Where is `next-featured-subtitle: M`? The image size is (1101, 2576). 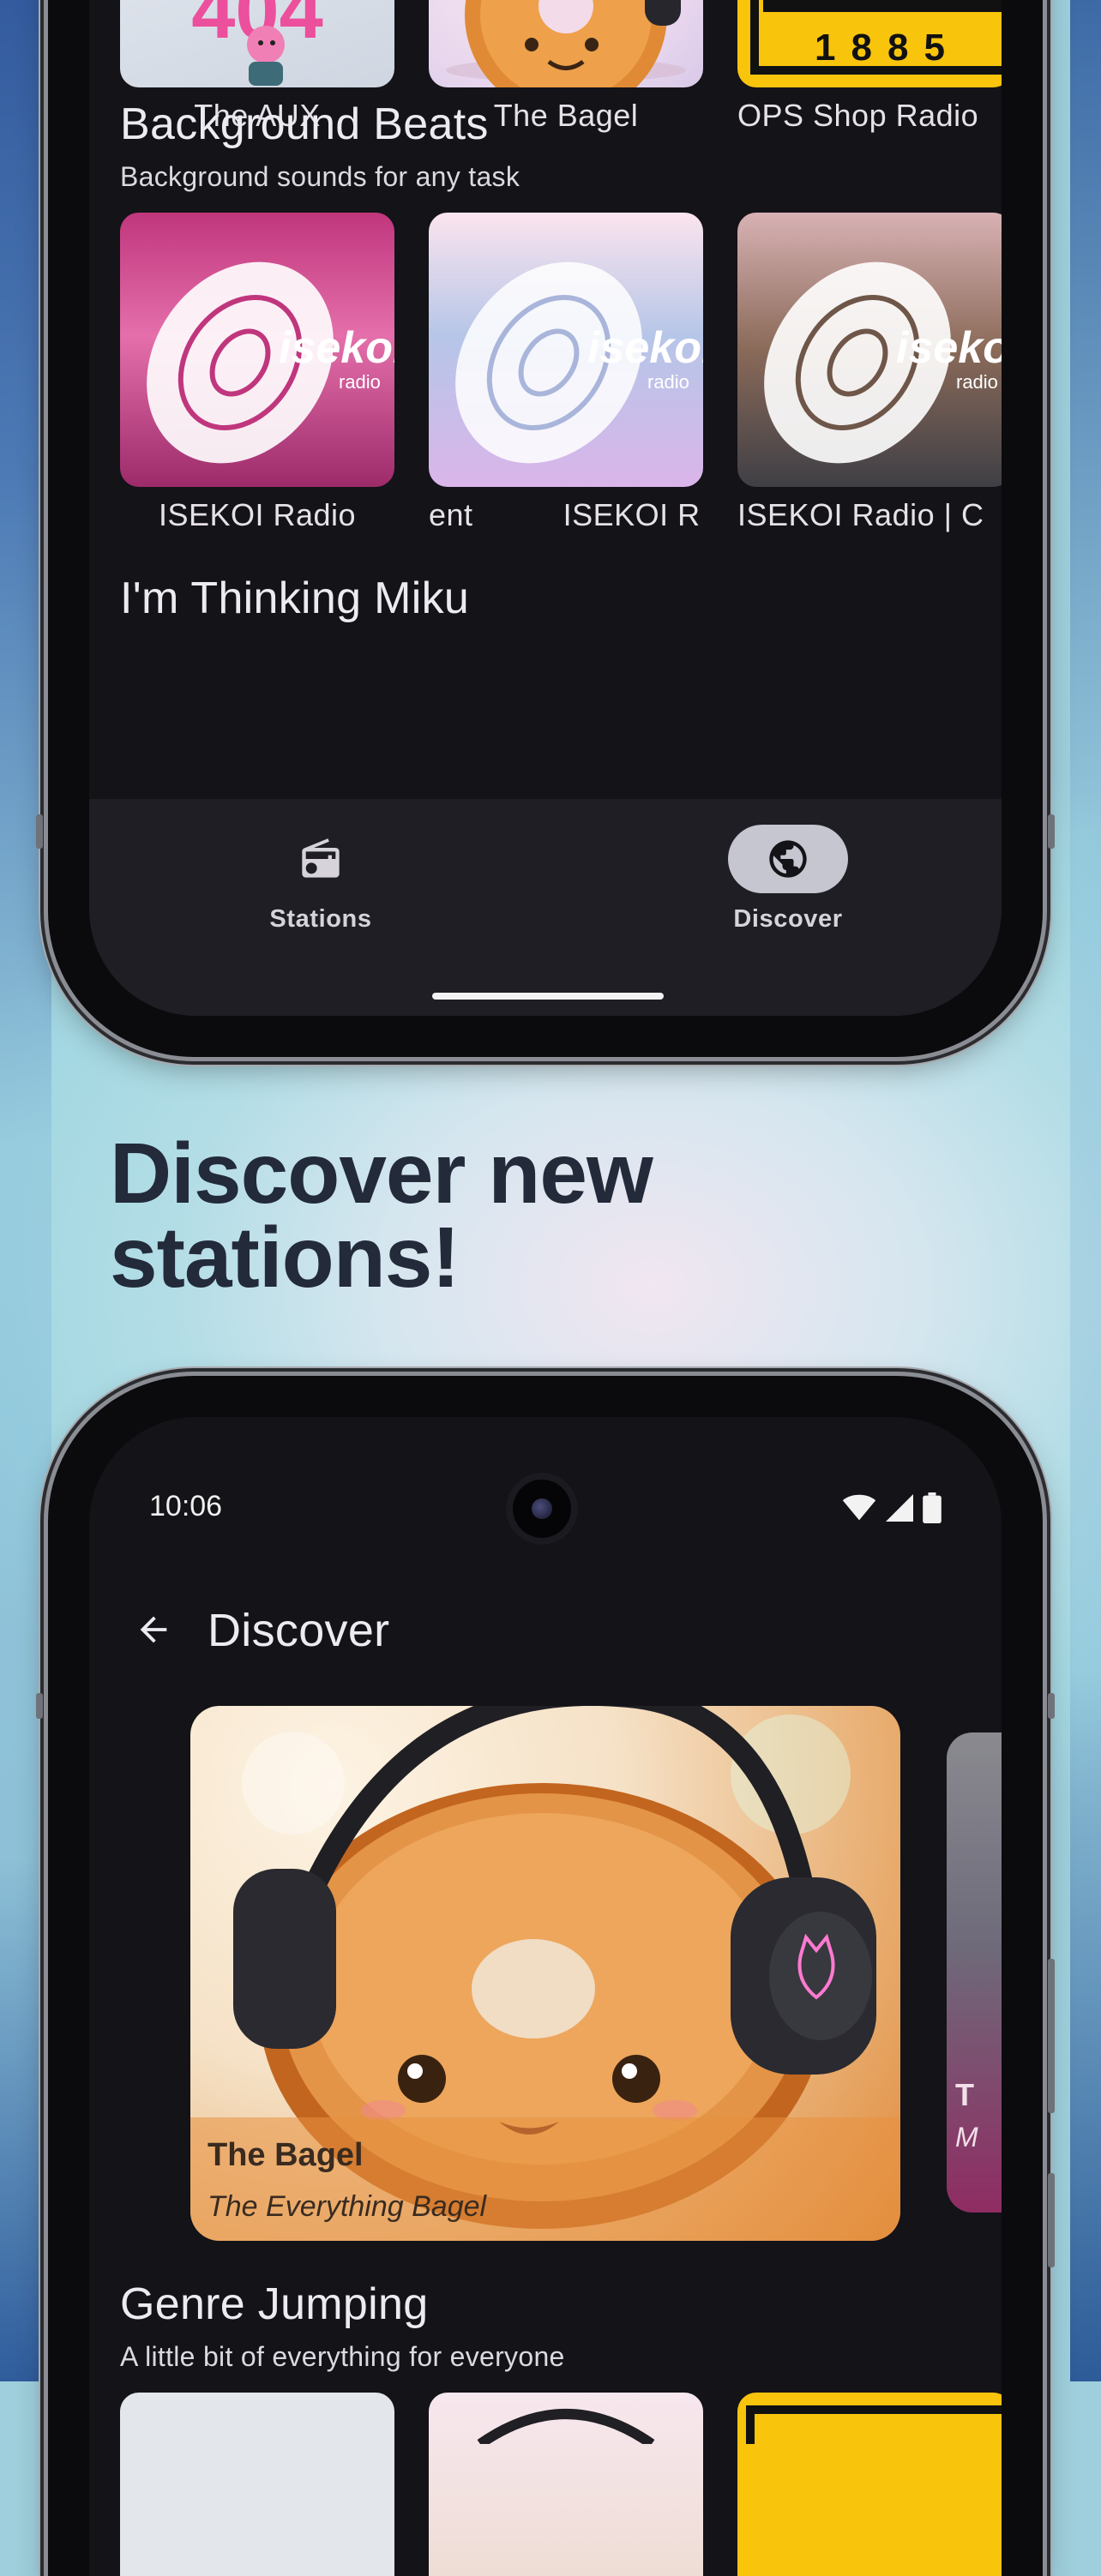 next-featured-subtitle: M is located at coordinates (966, 2137).